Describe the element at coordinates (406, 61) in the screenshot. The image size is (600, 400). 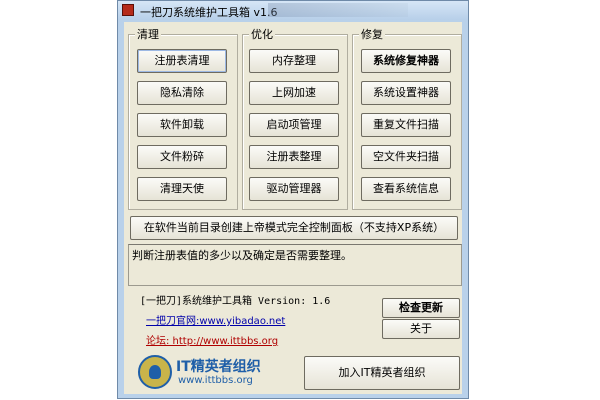
I see `system-repair-button: 系统修复神器` at that location.